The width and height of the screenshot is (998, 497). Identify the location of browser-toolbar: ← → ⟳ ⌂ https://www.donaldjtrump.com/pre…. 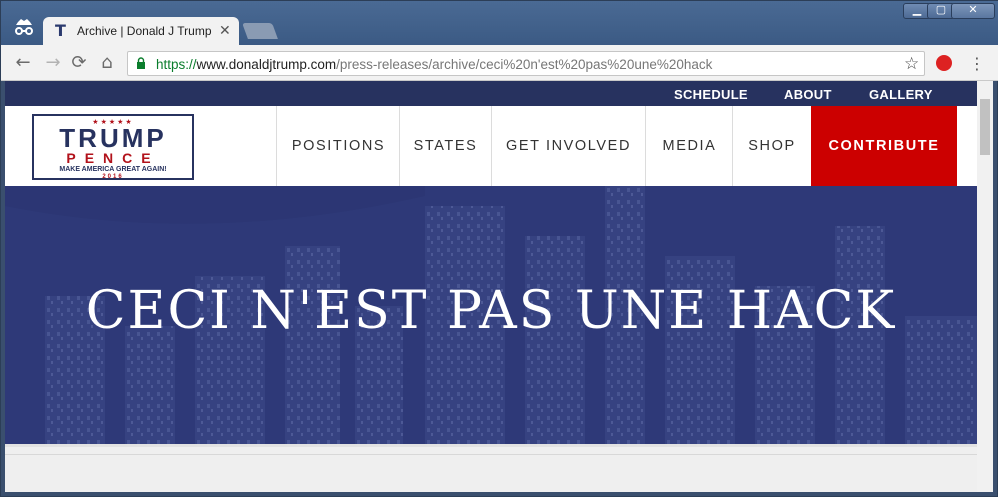
(499, 63).